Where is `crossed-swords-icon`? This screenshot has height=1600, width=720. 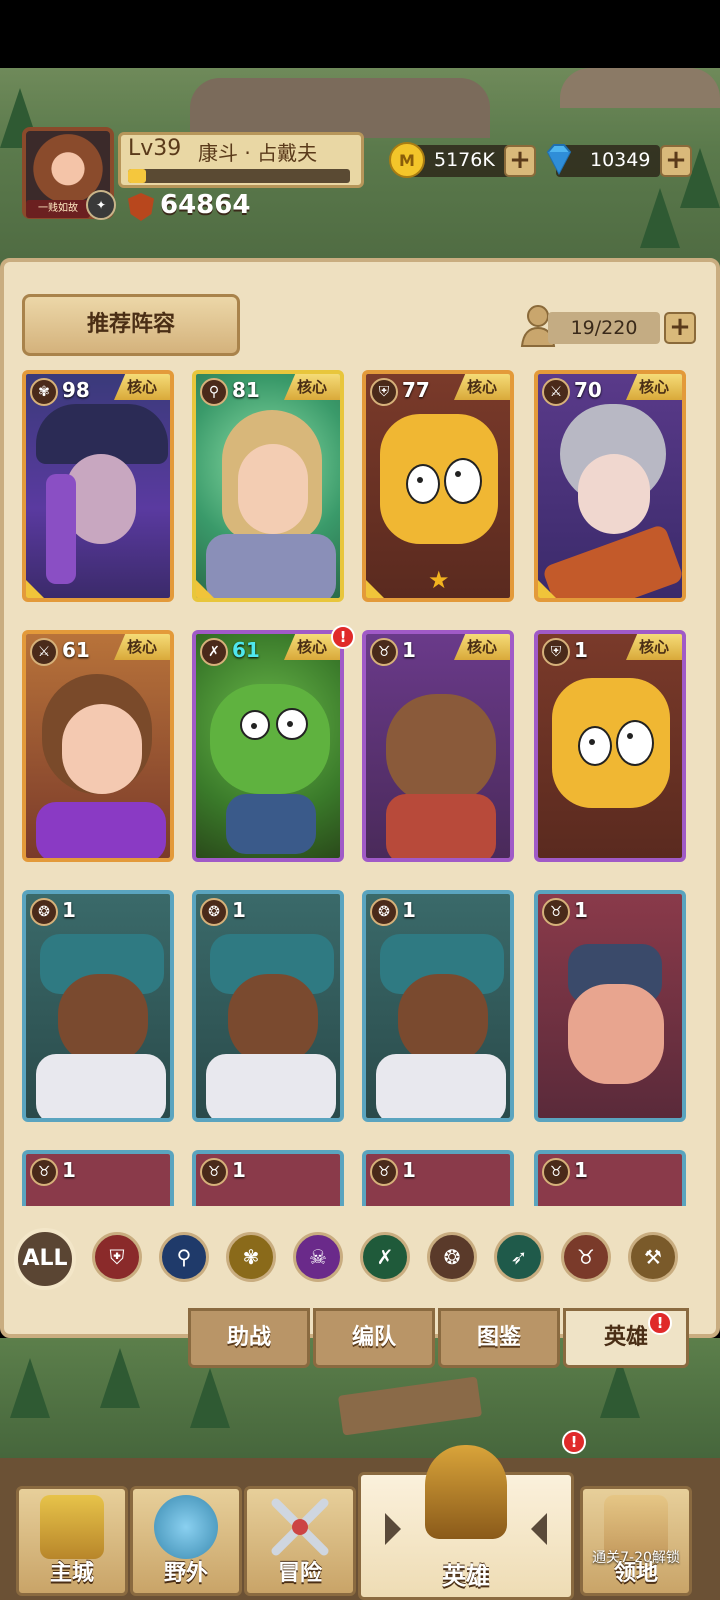
crossed-swords-icon is located at coordinates (300, 1527).